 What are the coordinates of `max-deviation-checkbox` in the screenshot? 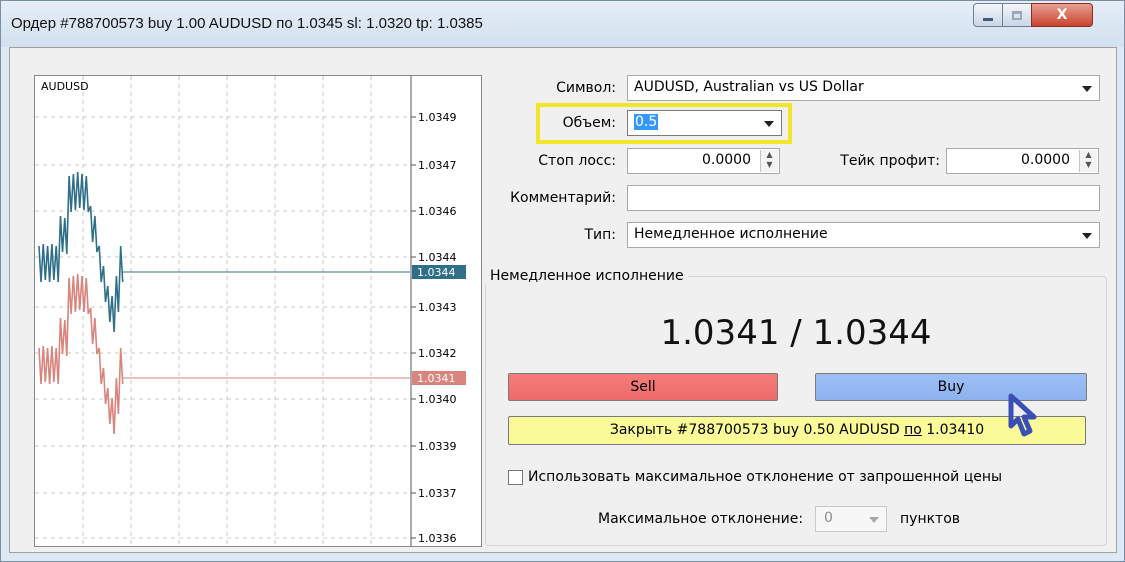 It's located at (515, 477).